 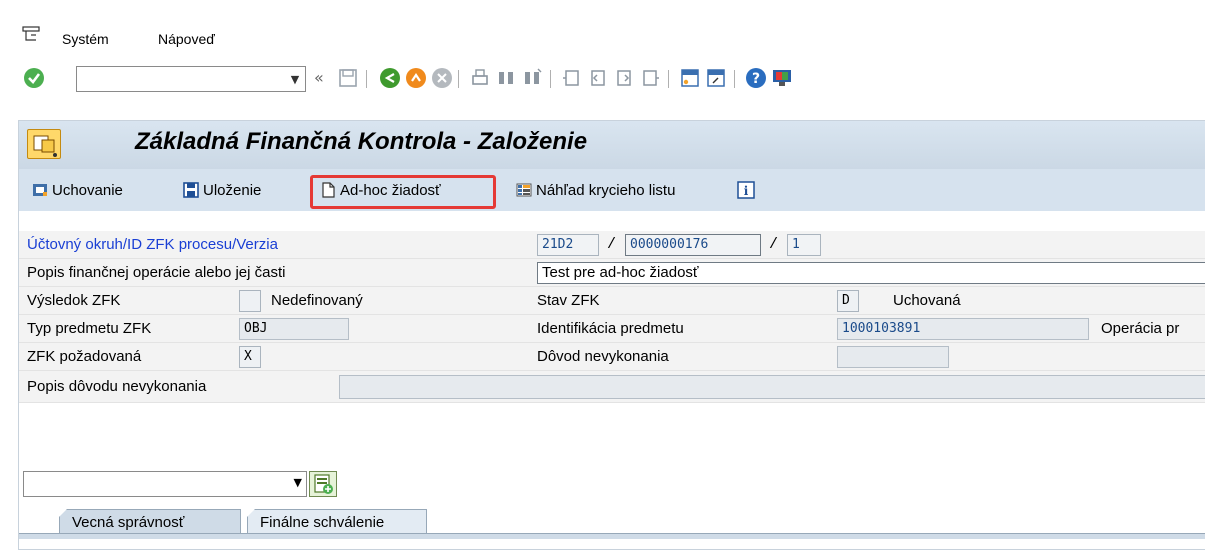 I want to click on menu-icon, so click(x=31, y=34).